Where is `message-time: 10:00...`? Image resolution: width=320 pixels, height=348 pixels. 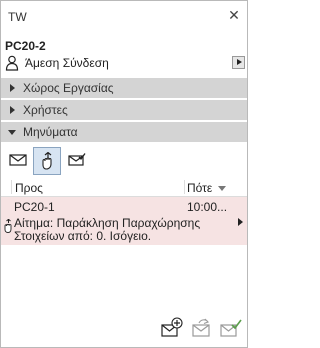 message-time: 10:00... is located at coordinates (207, 207).